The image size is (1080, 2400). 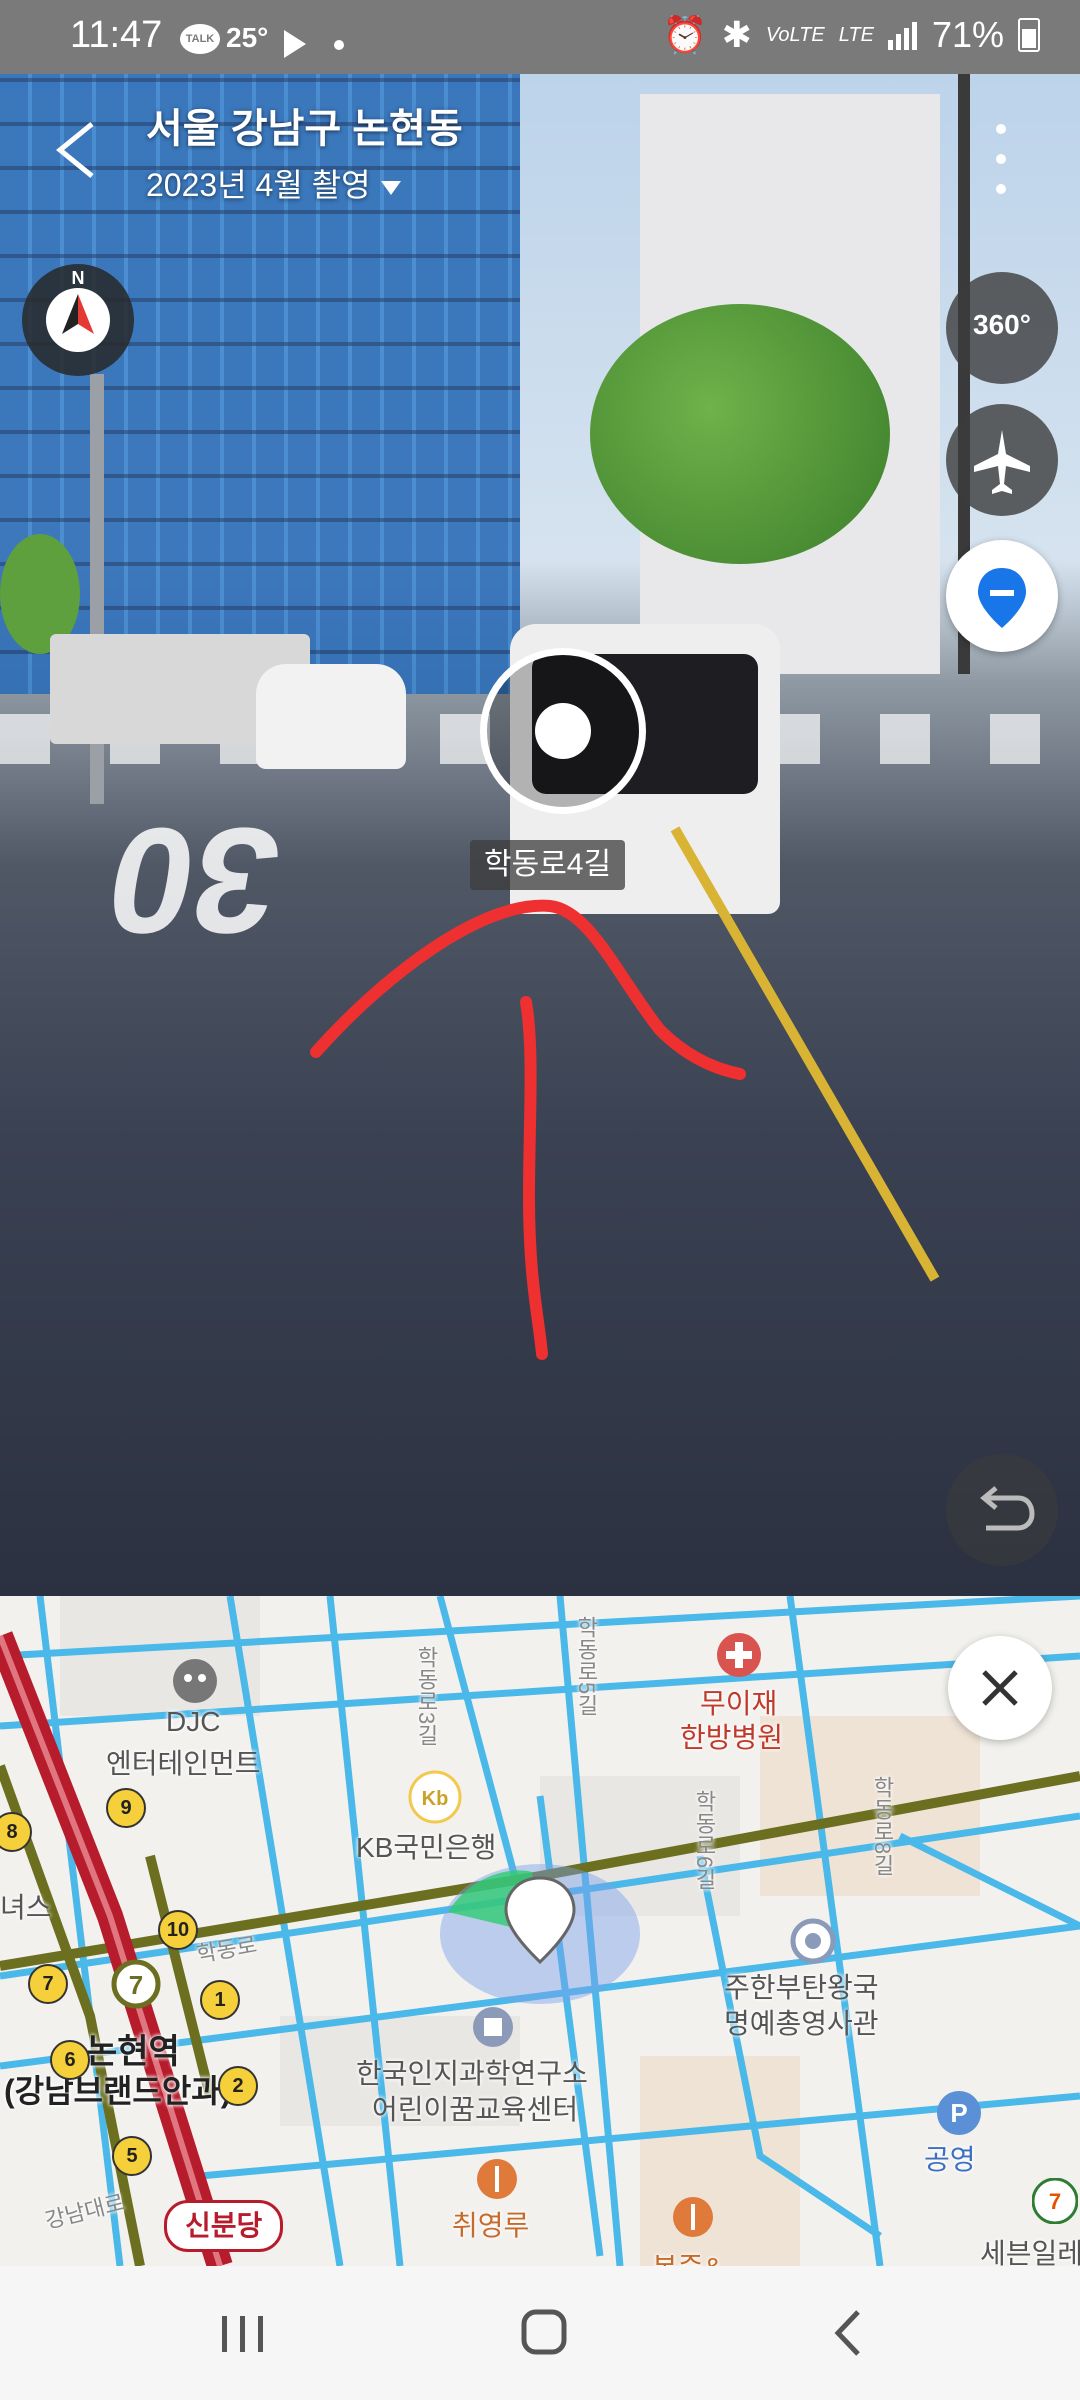 I want to click on theater-mask-icon, so click(x=195, y=1681).